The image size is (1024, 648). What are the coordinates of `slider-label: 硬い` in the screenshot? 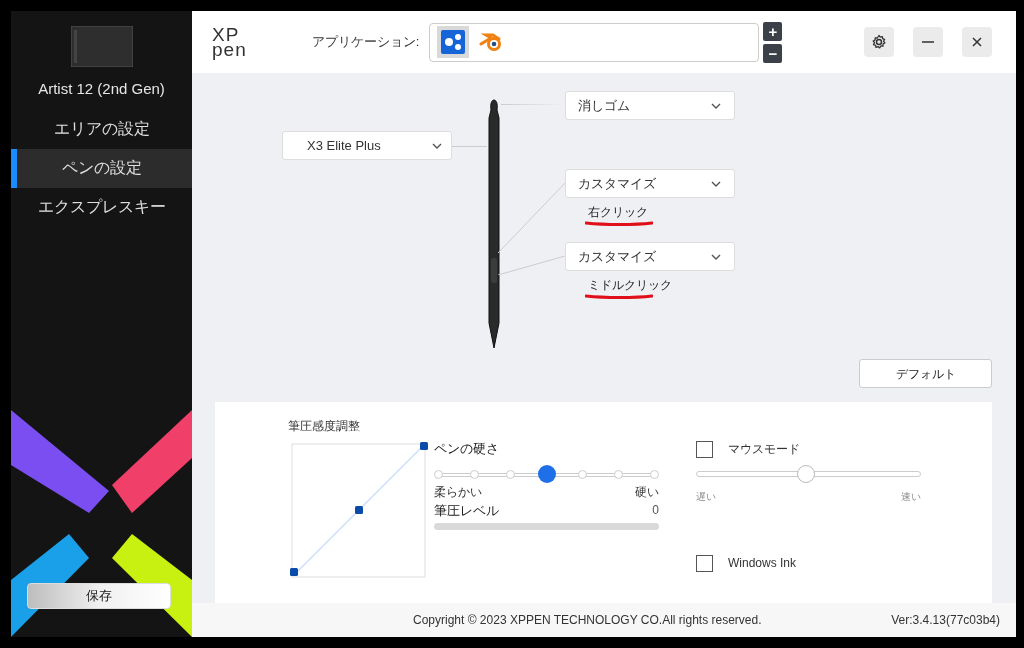 It's located at (647, 492).